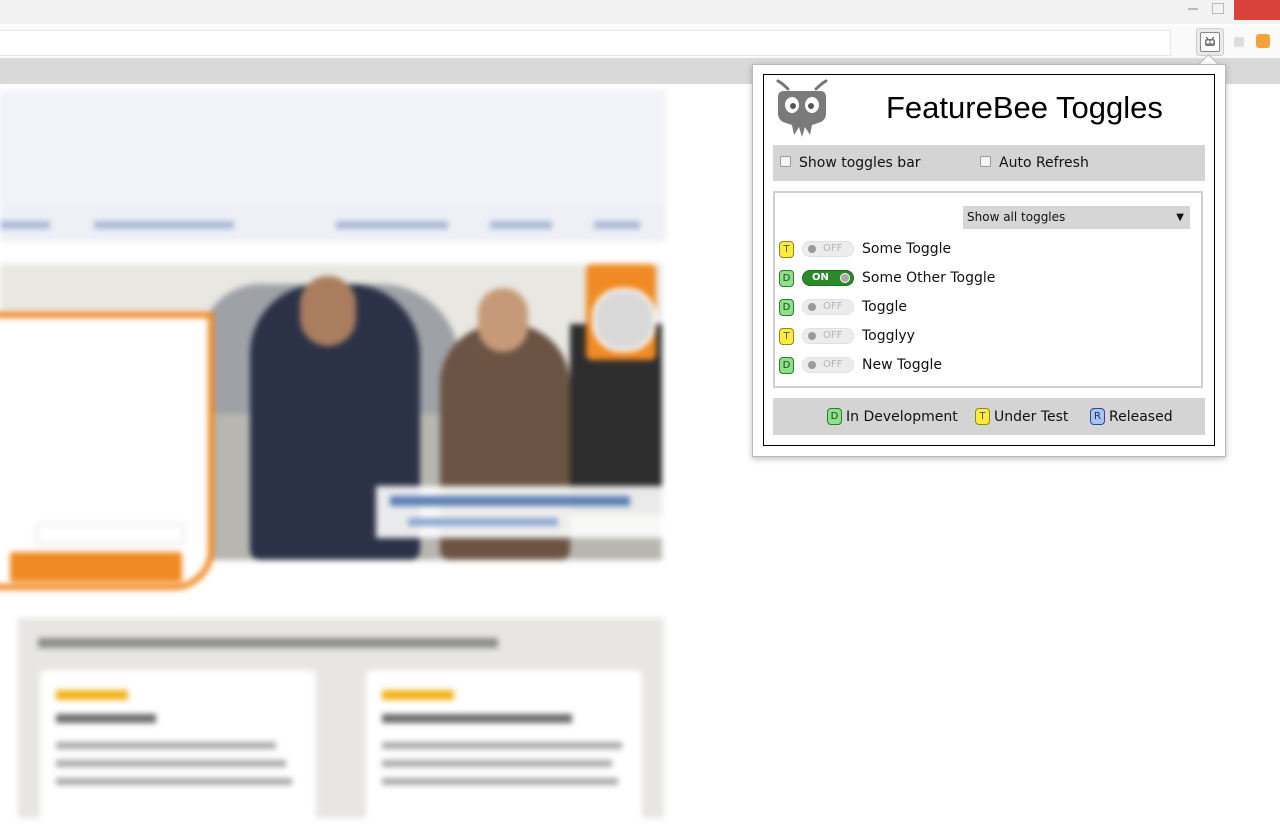  What do you see at coordinates (985, 161) in the screenshot?
I see `auto-refresh-checkbox` at bounding box center [985, 161].